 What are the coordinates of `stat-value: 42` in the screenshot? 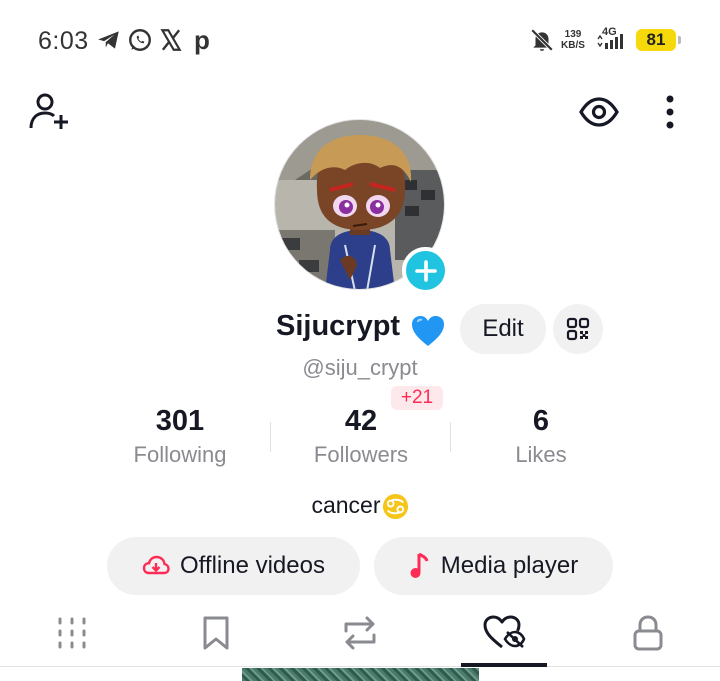 It's located at (361, 421).